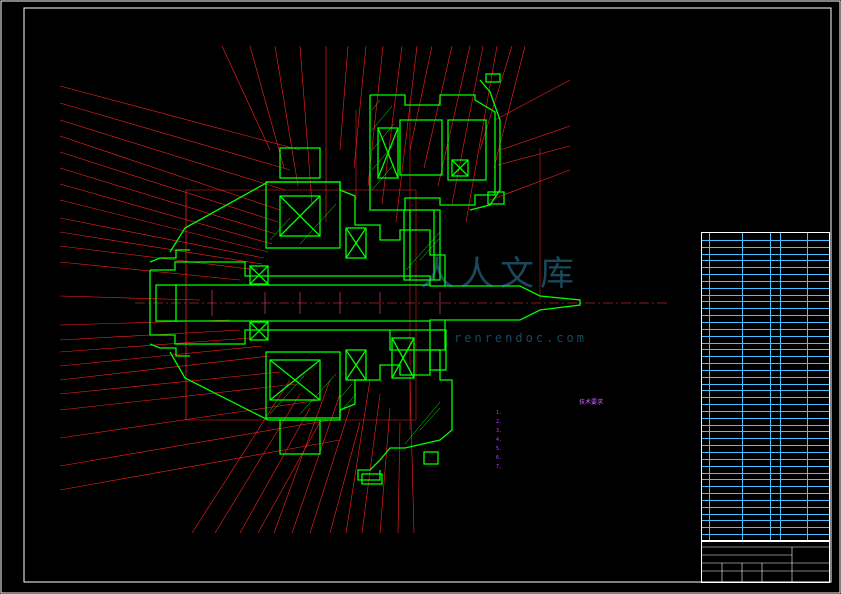  What do you see at coordinates (499, 431) in the screenshot?
I see `note-line: 3.` at bounding box center [499, 431].